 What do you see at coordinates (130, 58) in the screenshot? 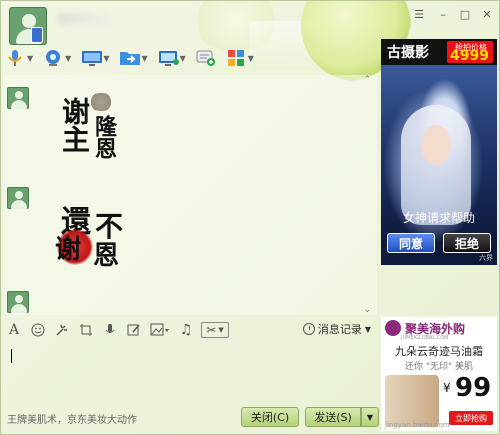
I see `file-transfer-icon` at bounding box center [130, 58].